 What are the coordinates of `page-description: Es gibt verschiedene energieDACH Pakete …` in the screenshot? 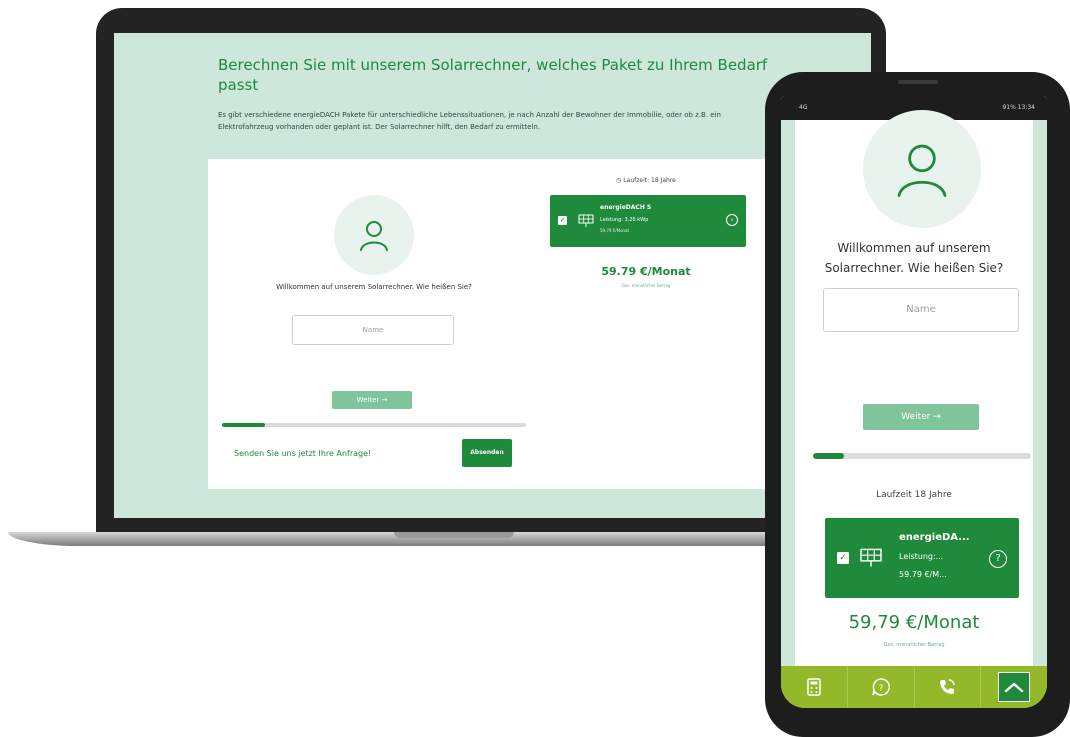 It's located at (469, 121).